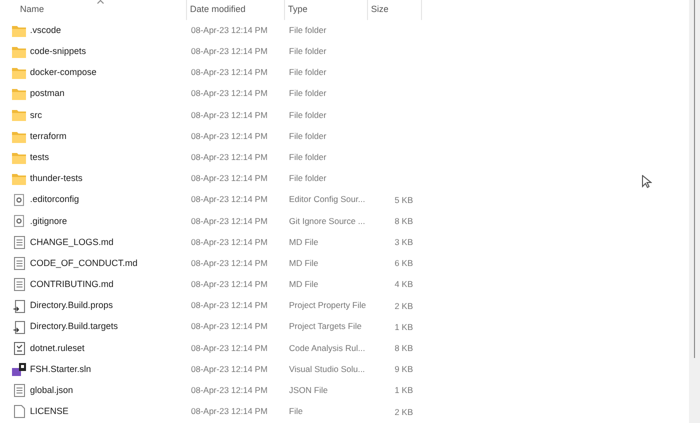 This screenshot has width=700, height=423. Describe the element at coordinates (296, 411) in the screenshot. I see `file-type: File` at that location.